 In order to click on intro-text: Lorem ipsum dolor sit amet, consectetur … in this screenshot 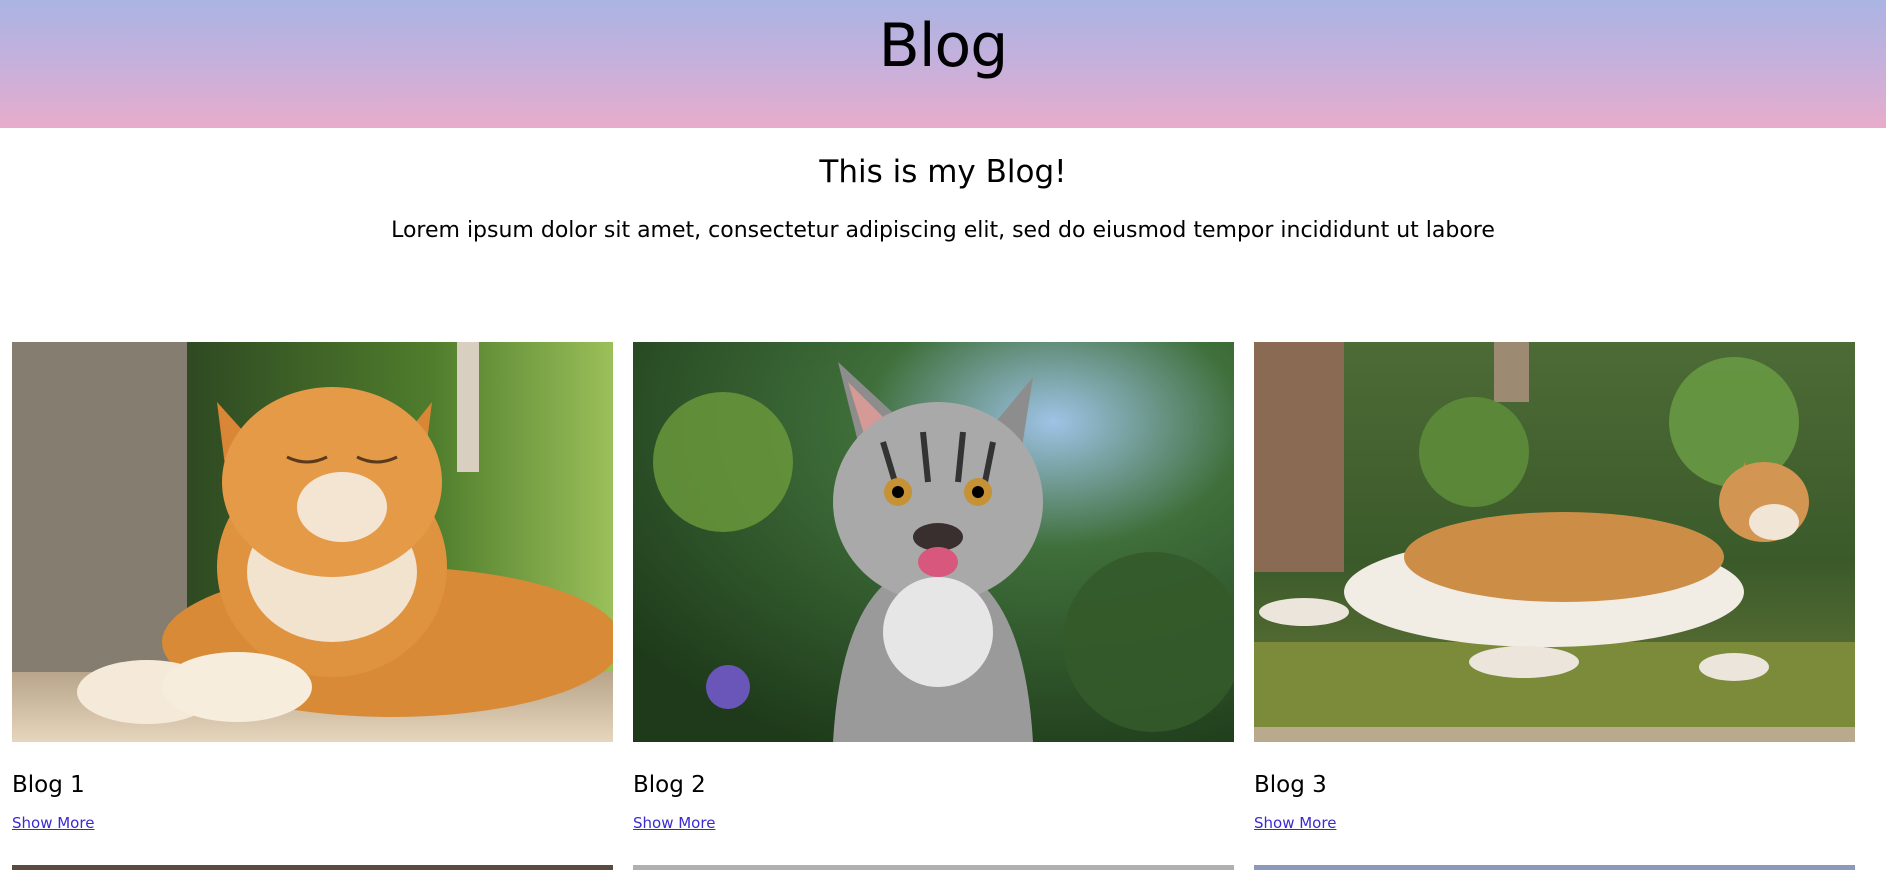, I will do `click(943, 230)`.